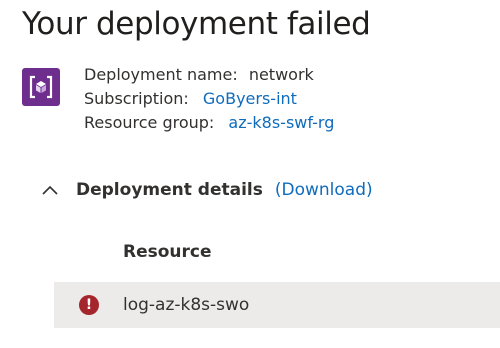 The height and width of the screenshot is (348, 500). I want to click on subscription-row: Subscription: GoByers-int, so click(209, 99).